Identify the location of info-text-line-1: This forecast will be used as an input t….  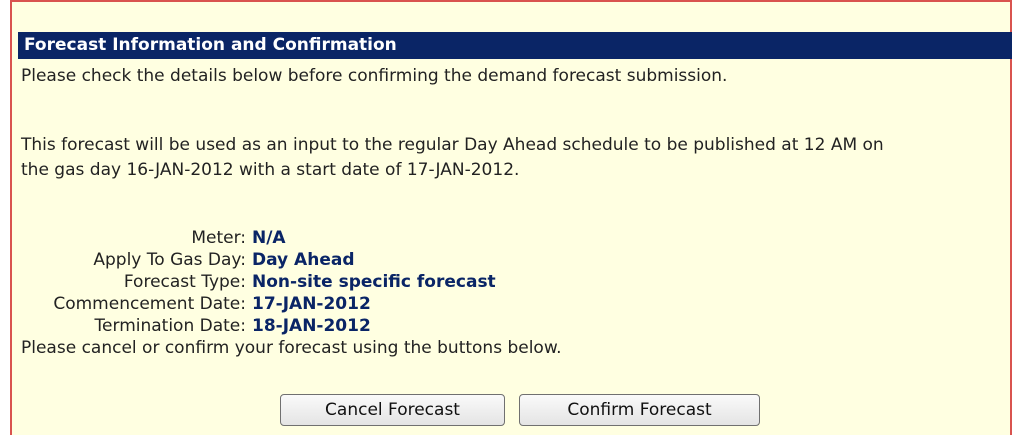
(452, 145).